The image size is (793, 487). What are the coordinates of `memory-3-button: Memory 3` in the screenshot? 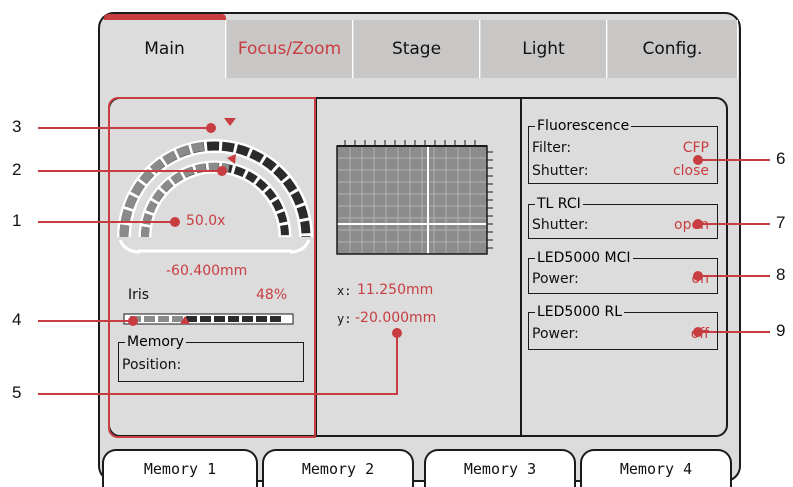 It's located at (500, 468).